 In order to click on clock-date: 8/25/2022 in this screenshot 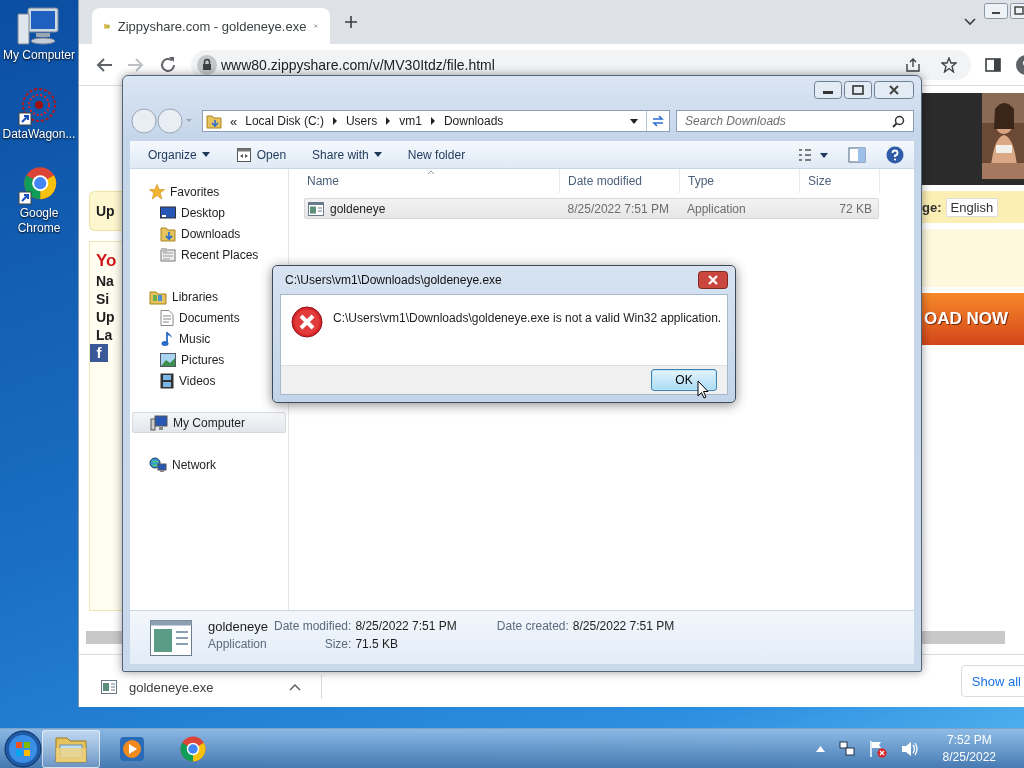, I will do `click(969, 757)`.